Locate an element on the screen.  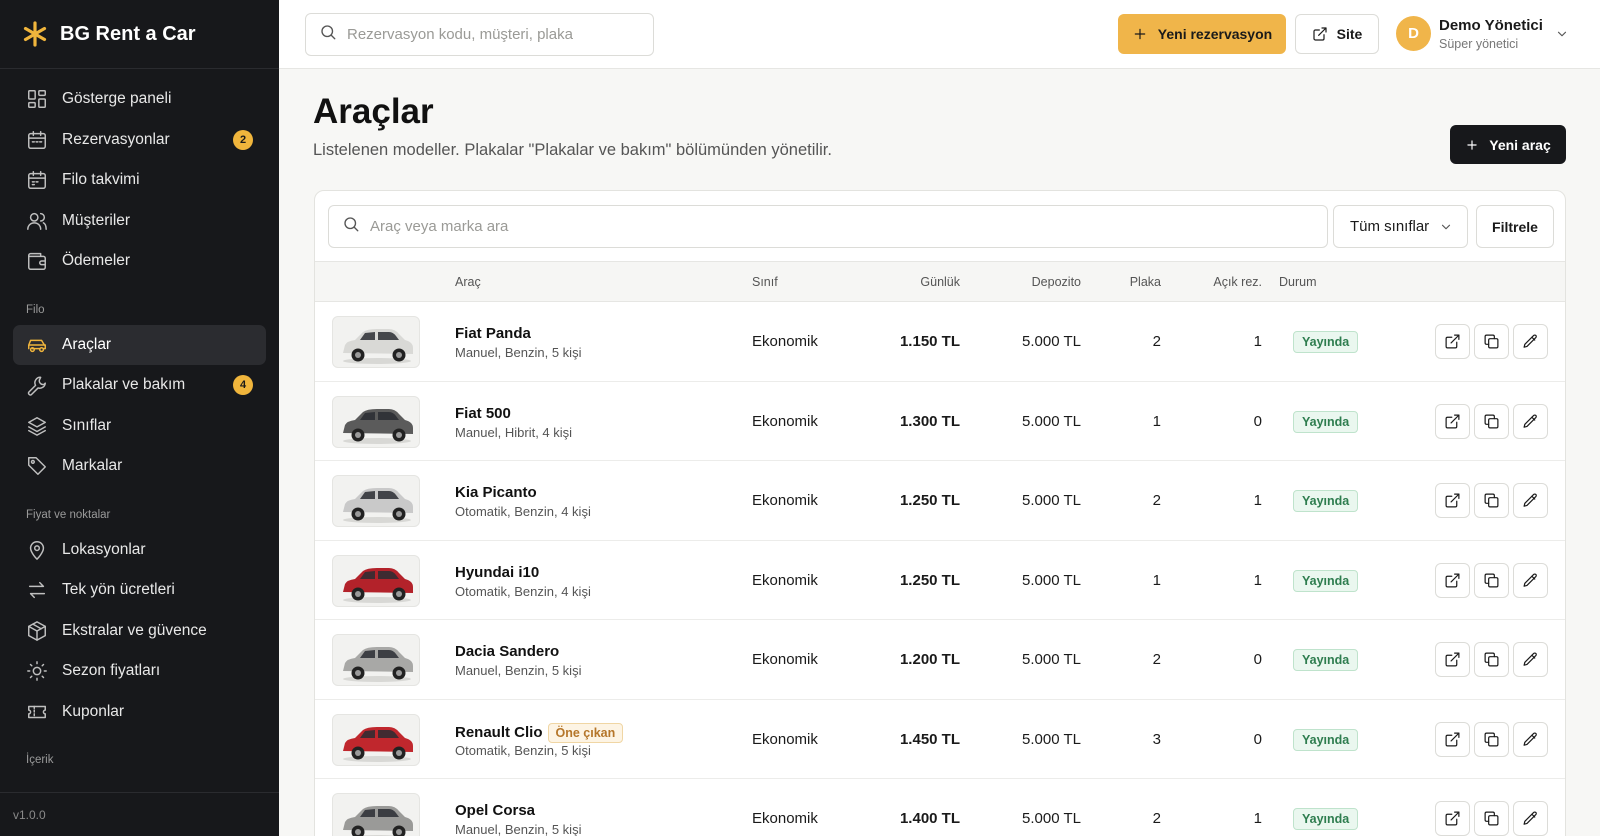
sidebar-item-label: Ödemeler is located at coordinates (96, 260).